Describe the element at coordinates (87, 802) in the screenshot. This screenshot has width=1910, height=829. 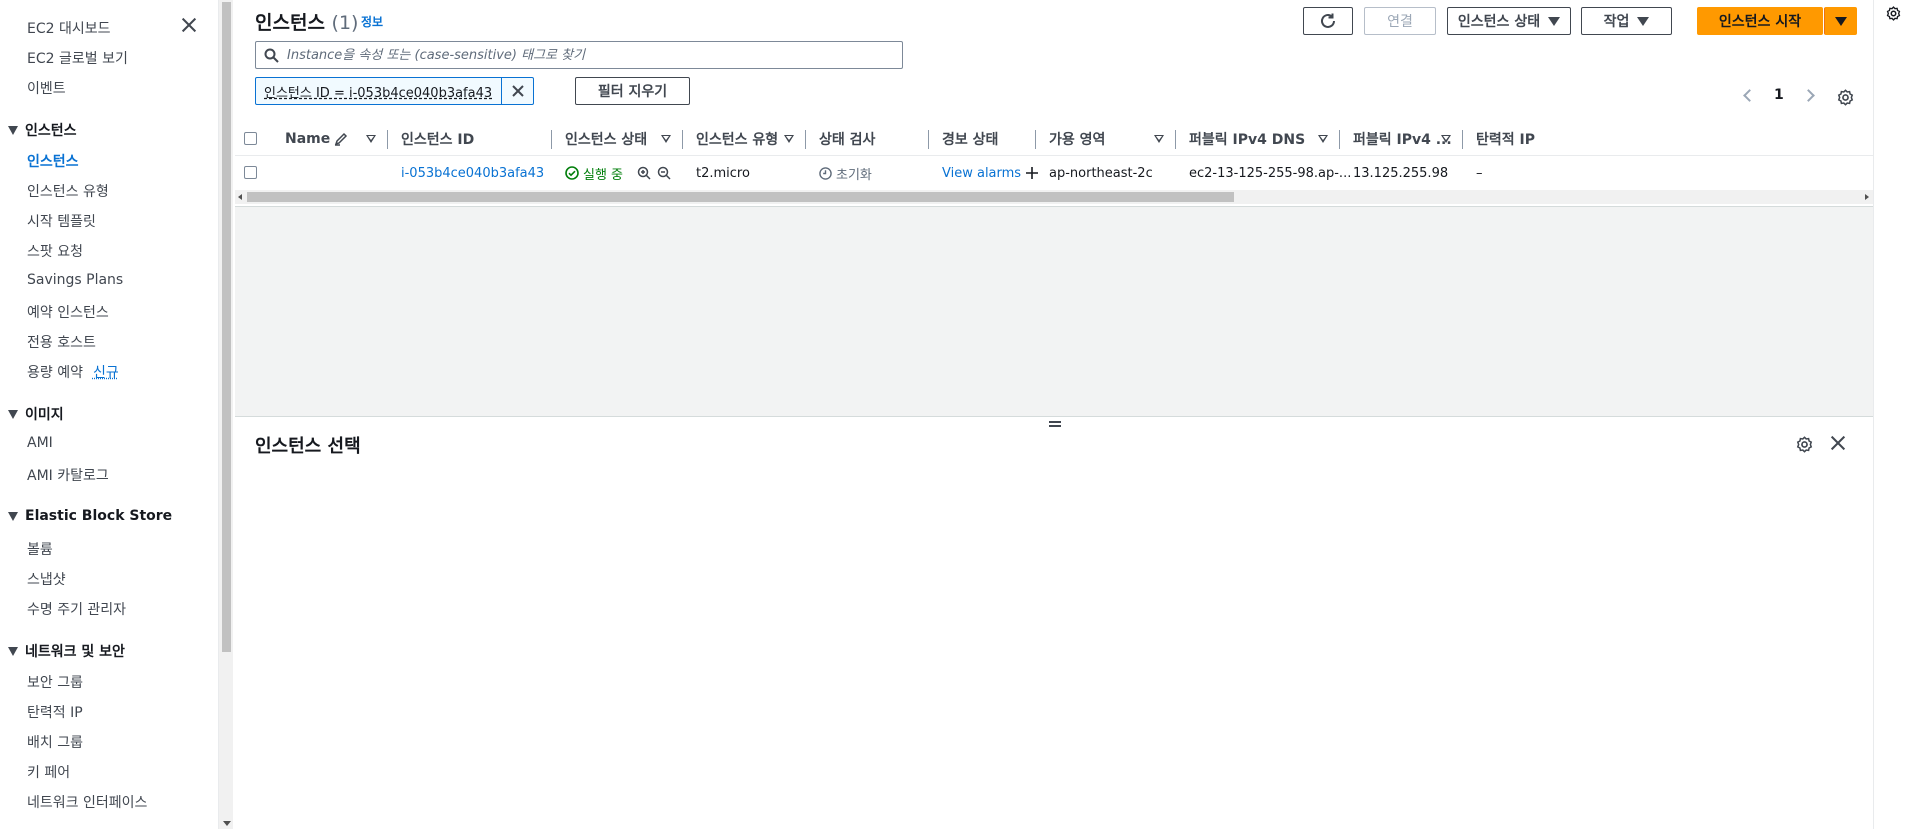
I see `sidebar-item-network-interfaces: 네트워크 인터페이스` at that location.